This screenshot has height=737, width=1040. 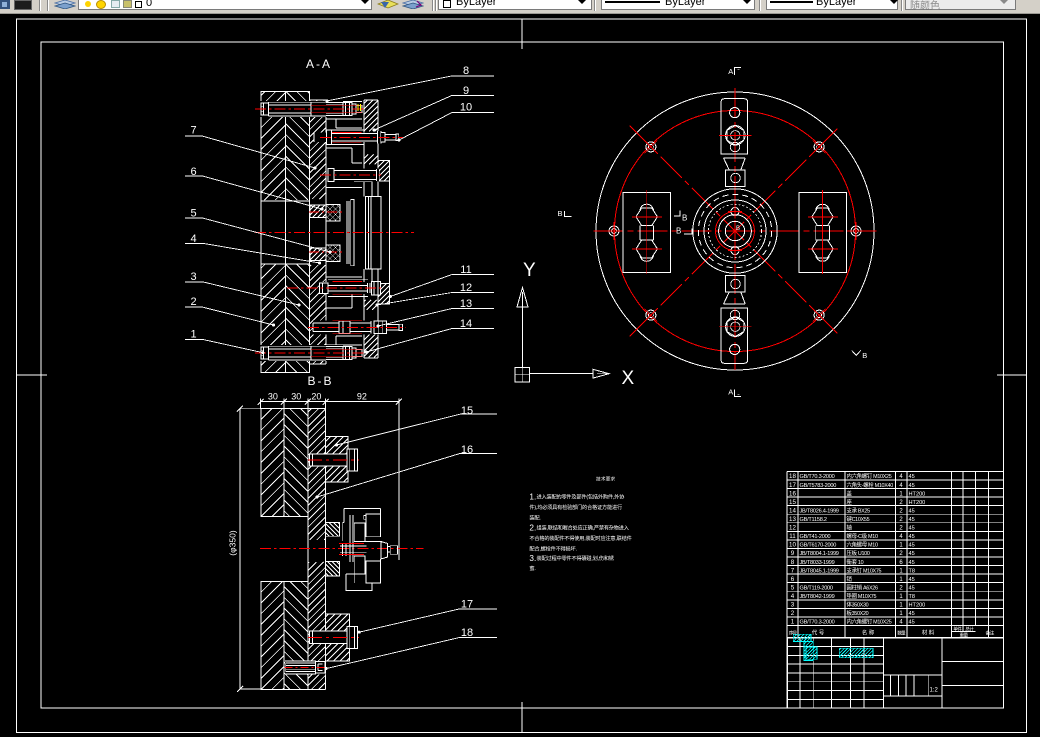 What do you see at coordinates (934, 691) in the screenshot?
I see `svg-text: 1:2` at bounding box center [934, 691].